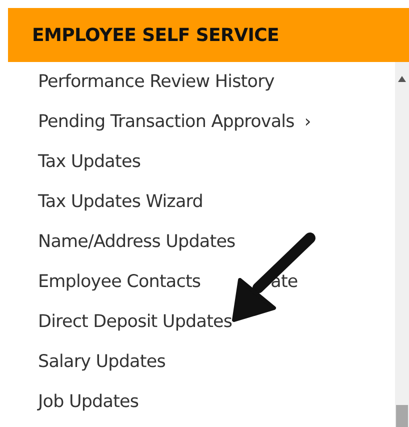  What do you see at coordinates (402, 244) in the screenshot?
I see `scrollbar` at bounding box center [402, 244].